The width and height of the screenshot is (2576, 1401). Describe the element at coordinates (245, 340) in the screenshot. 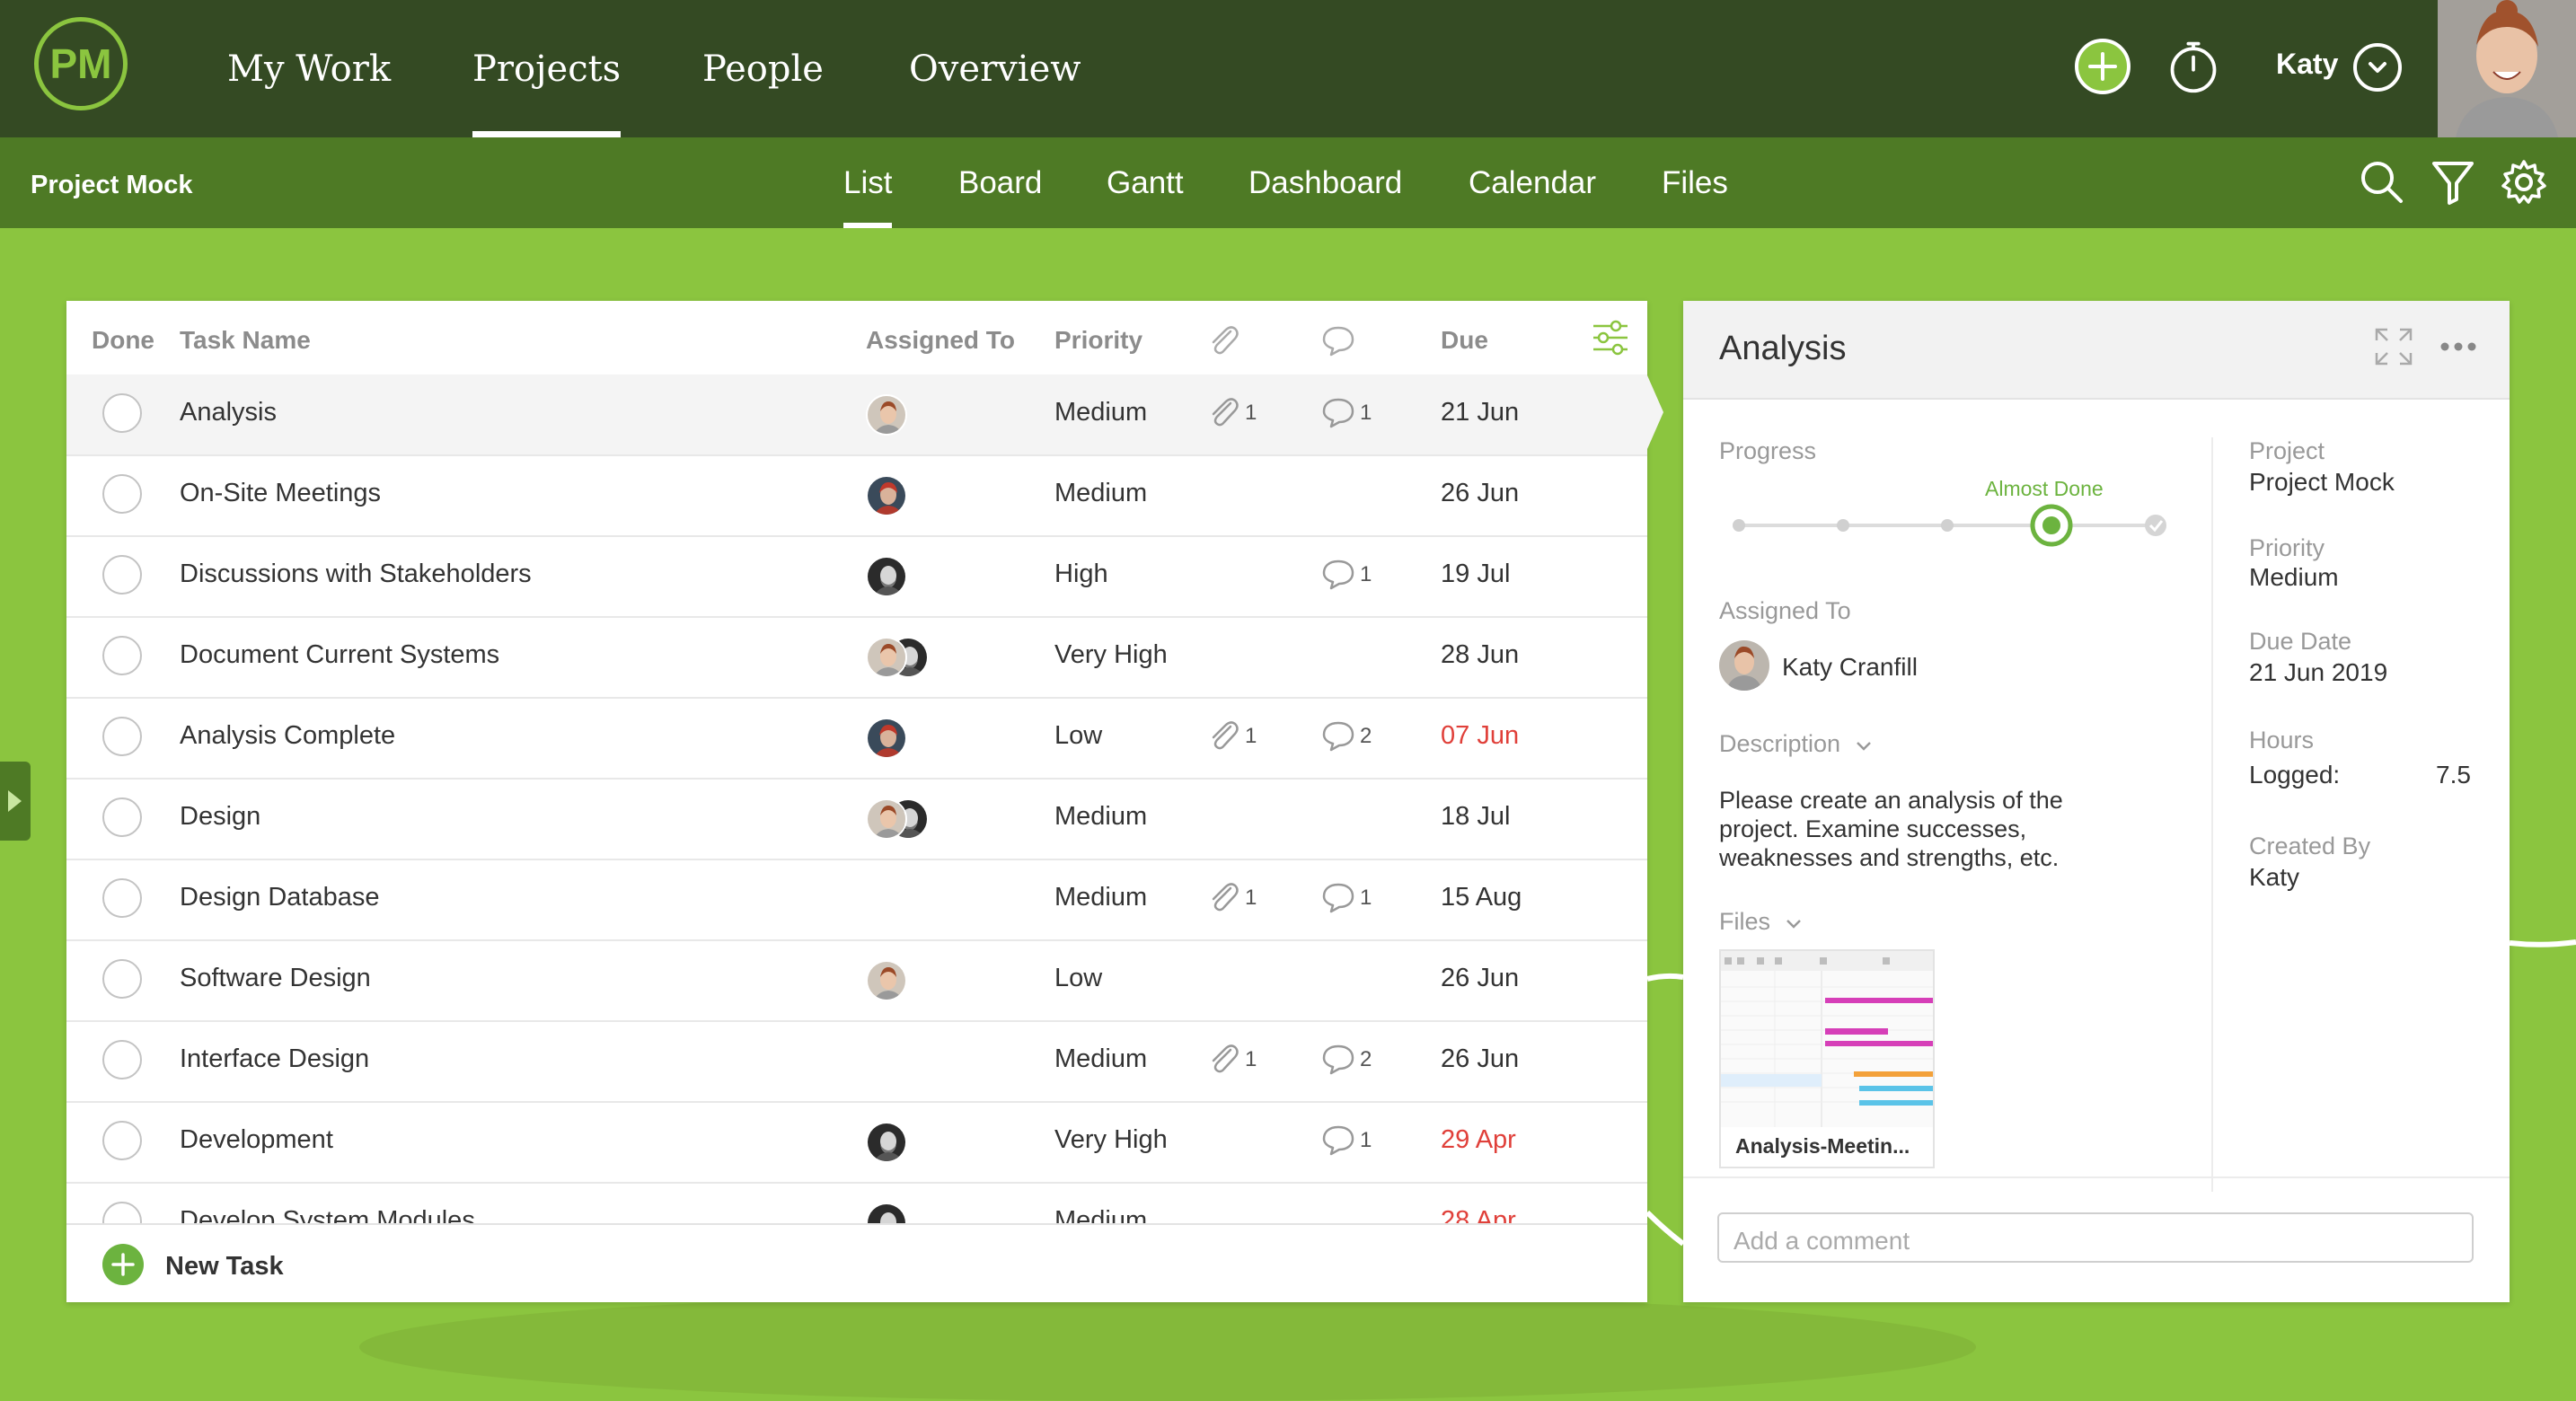

I see `header-task-name: Task Name` at that location.